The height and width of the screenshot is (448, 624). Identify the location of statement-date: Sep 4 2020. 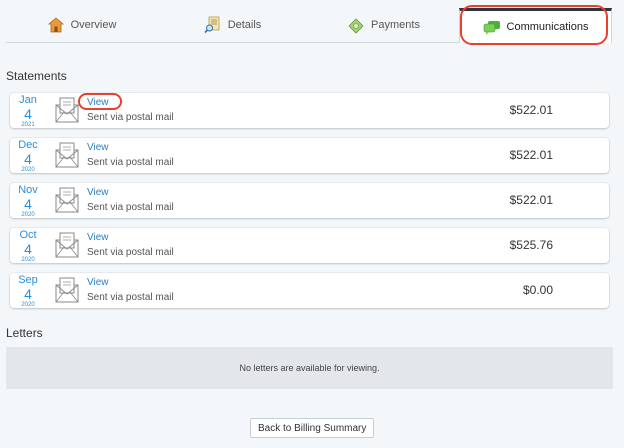
(28, 291).